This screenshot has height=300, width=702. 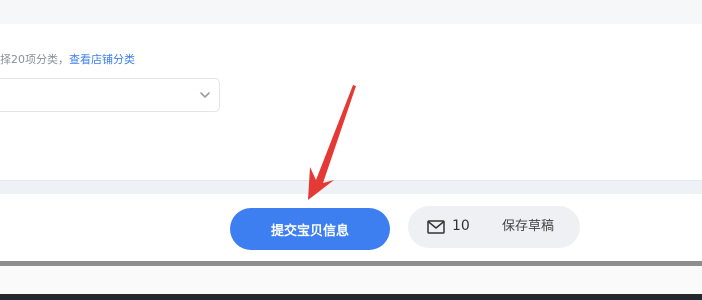 I want to click on category-hint: 择20项分类，查看店铺分类, so click(x=67, y=59).